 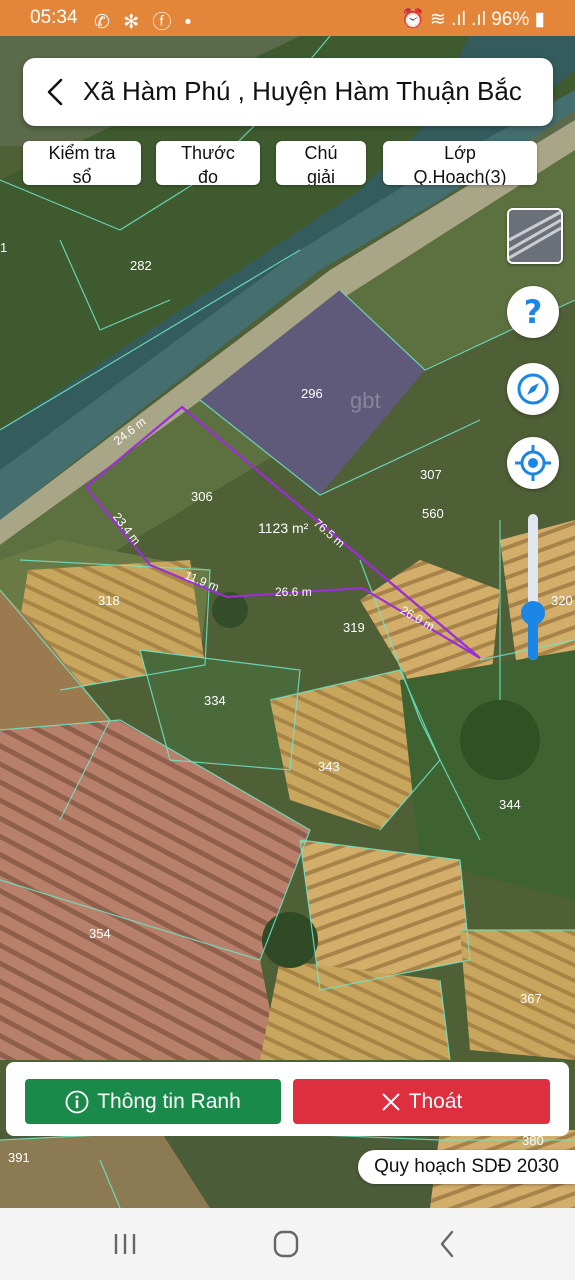 I want to click on parcel-label: 1, so click(x=4, y=247).